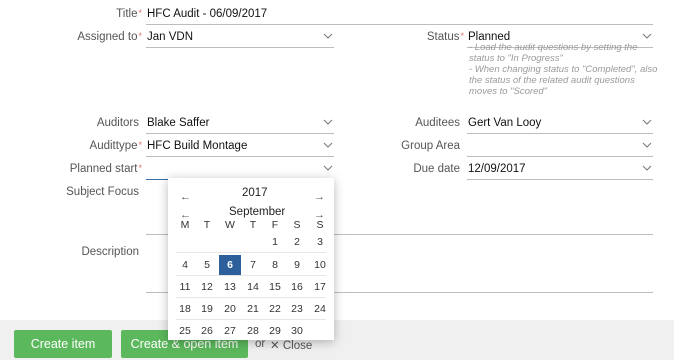 This screenshot has height=360, width=674. I want to click on weekday-header: F, so click(275, 225).